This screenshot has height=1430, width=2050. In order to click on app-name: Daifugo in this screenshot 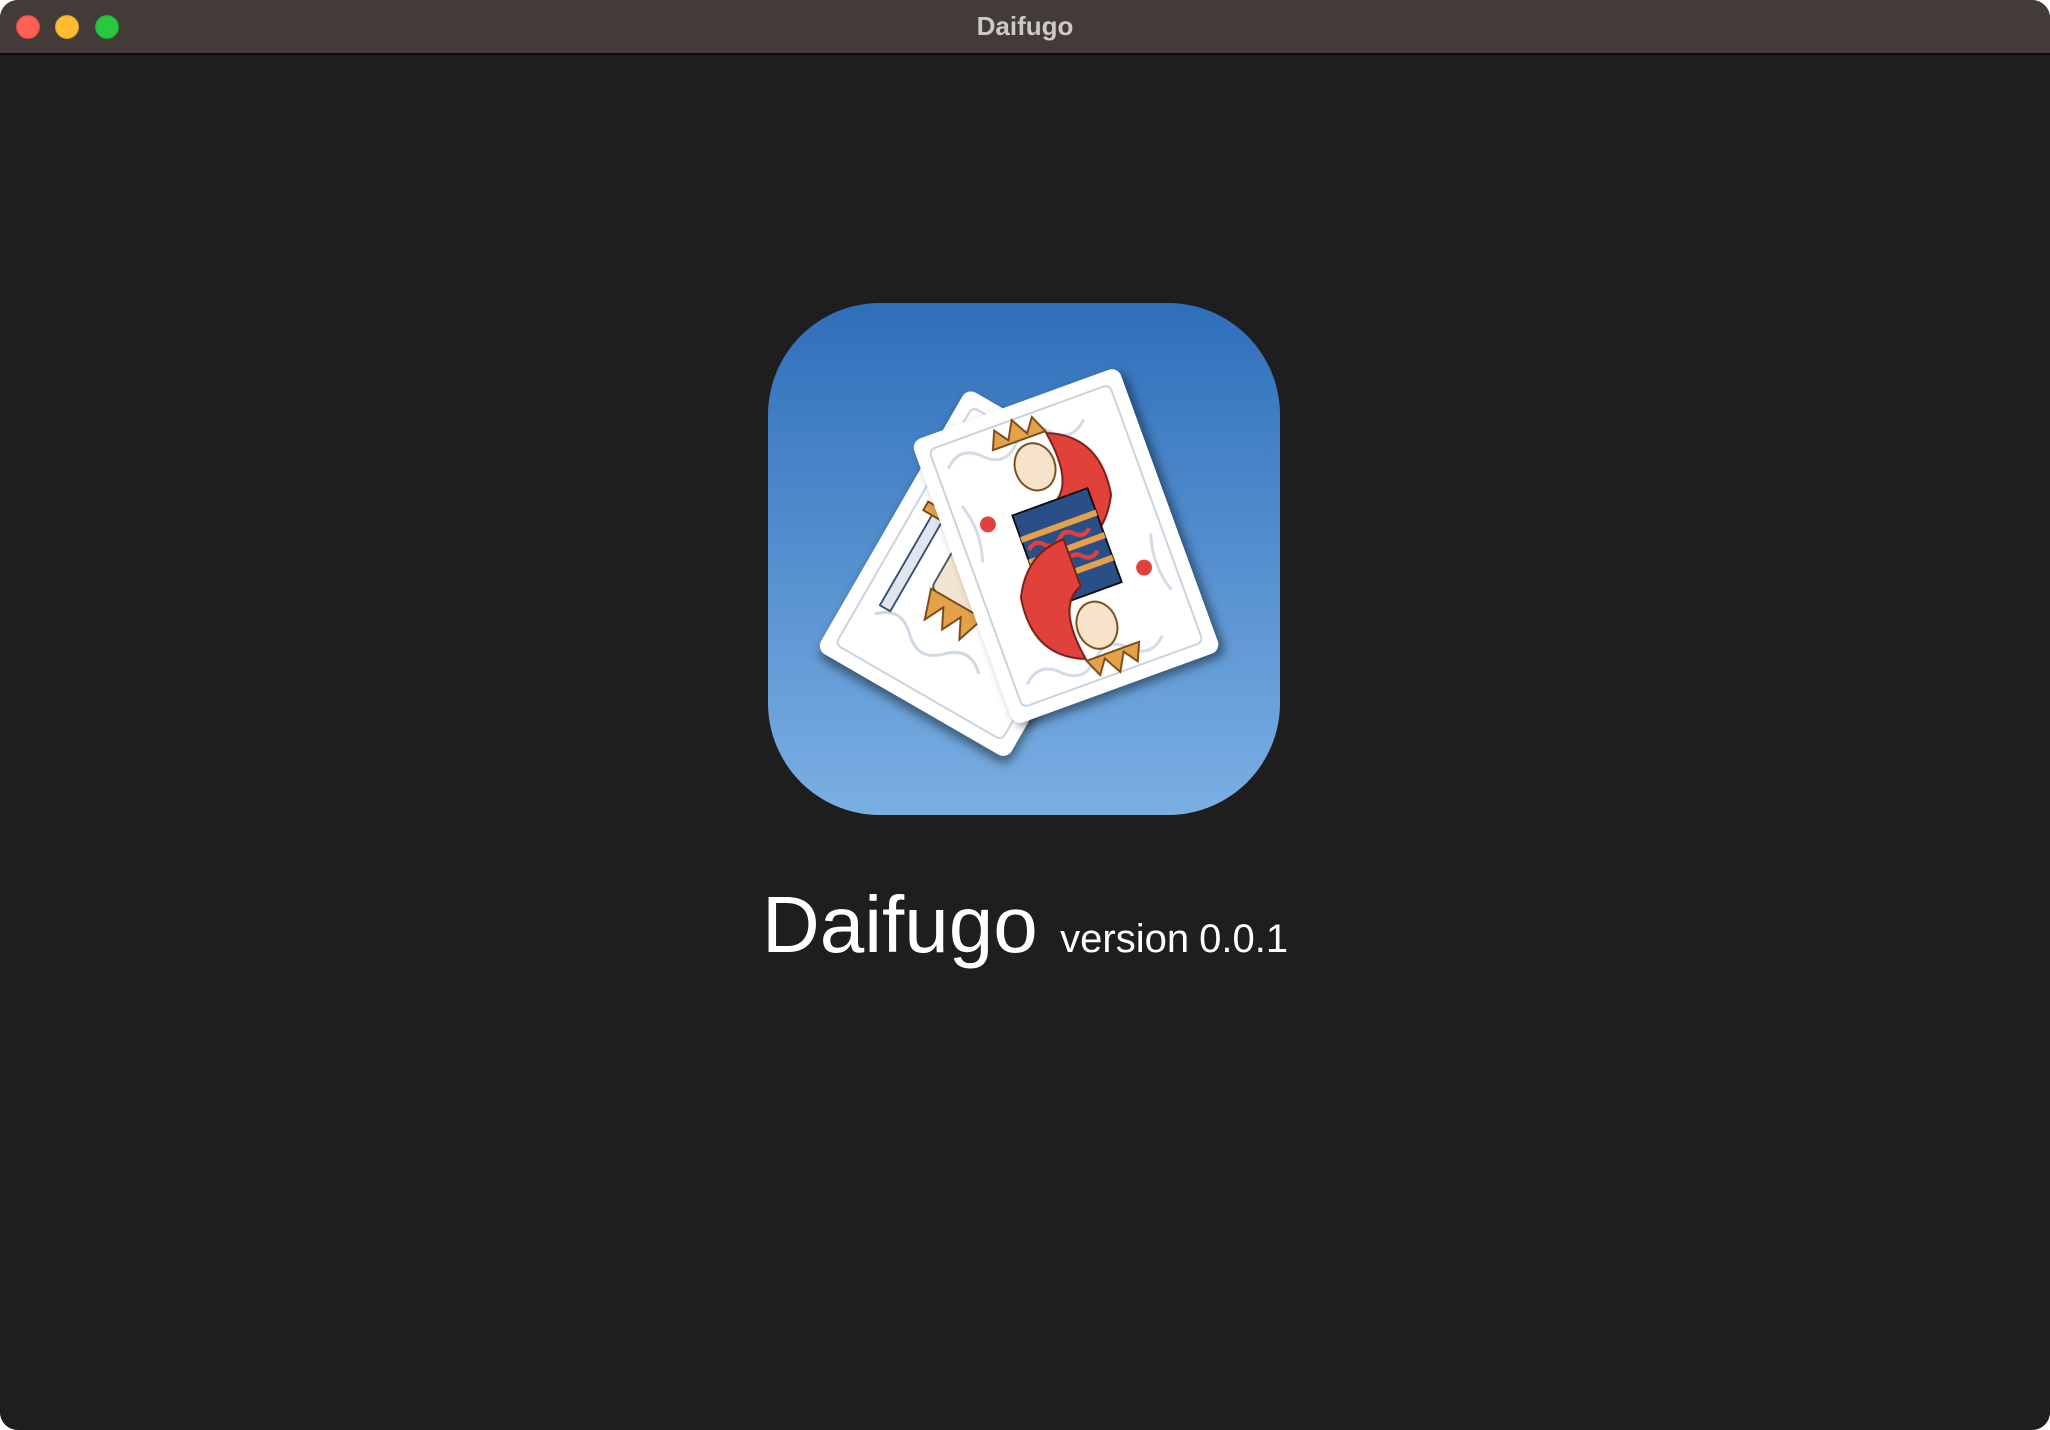, I will do `click(899, 924)`.